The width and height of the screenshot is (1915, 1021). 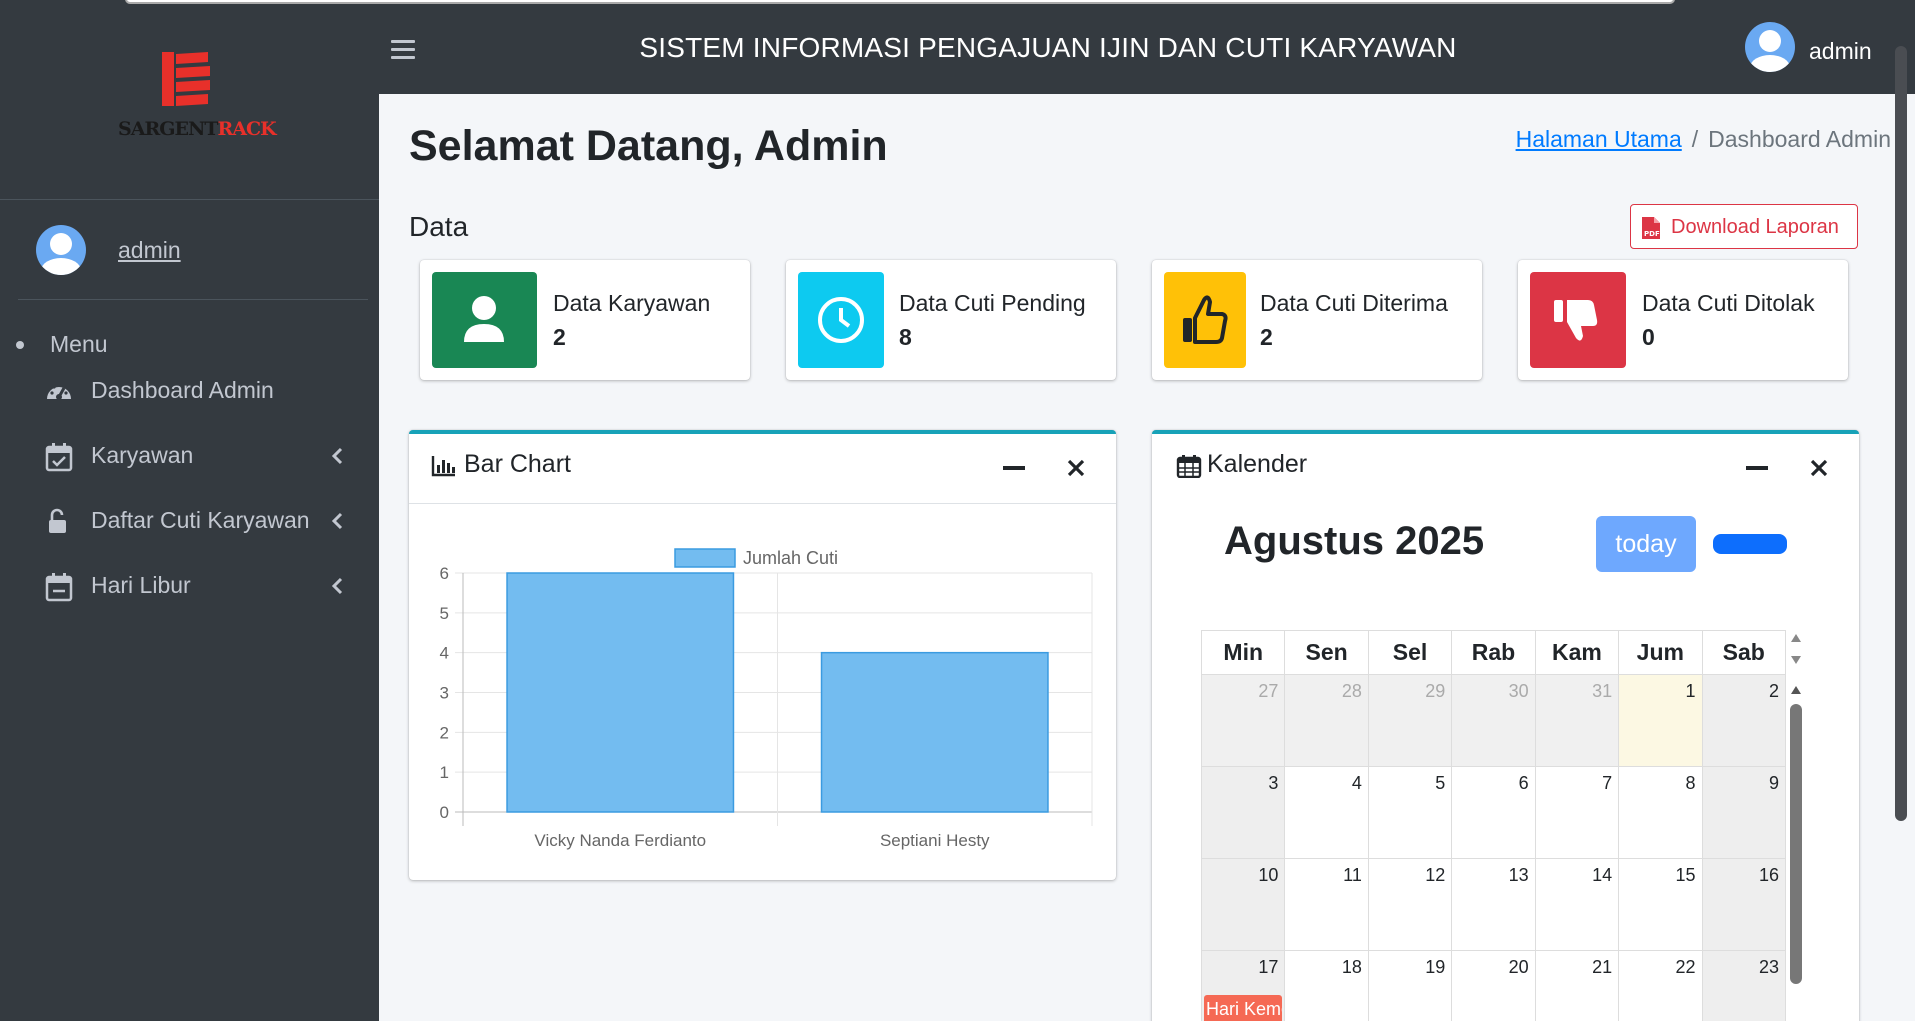 What do you see at coordinates (197, 97) in the screenshot?
I see `sargentrack-logo: SARGENTRACK` at bounding box center [197, 97].